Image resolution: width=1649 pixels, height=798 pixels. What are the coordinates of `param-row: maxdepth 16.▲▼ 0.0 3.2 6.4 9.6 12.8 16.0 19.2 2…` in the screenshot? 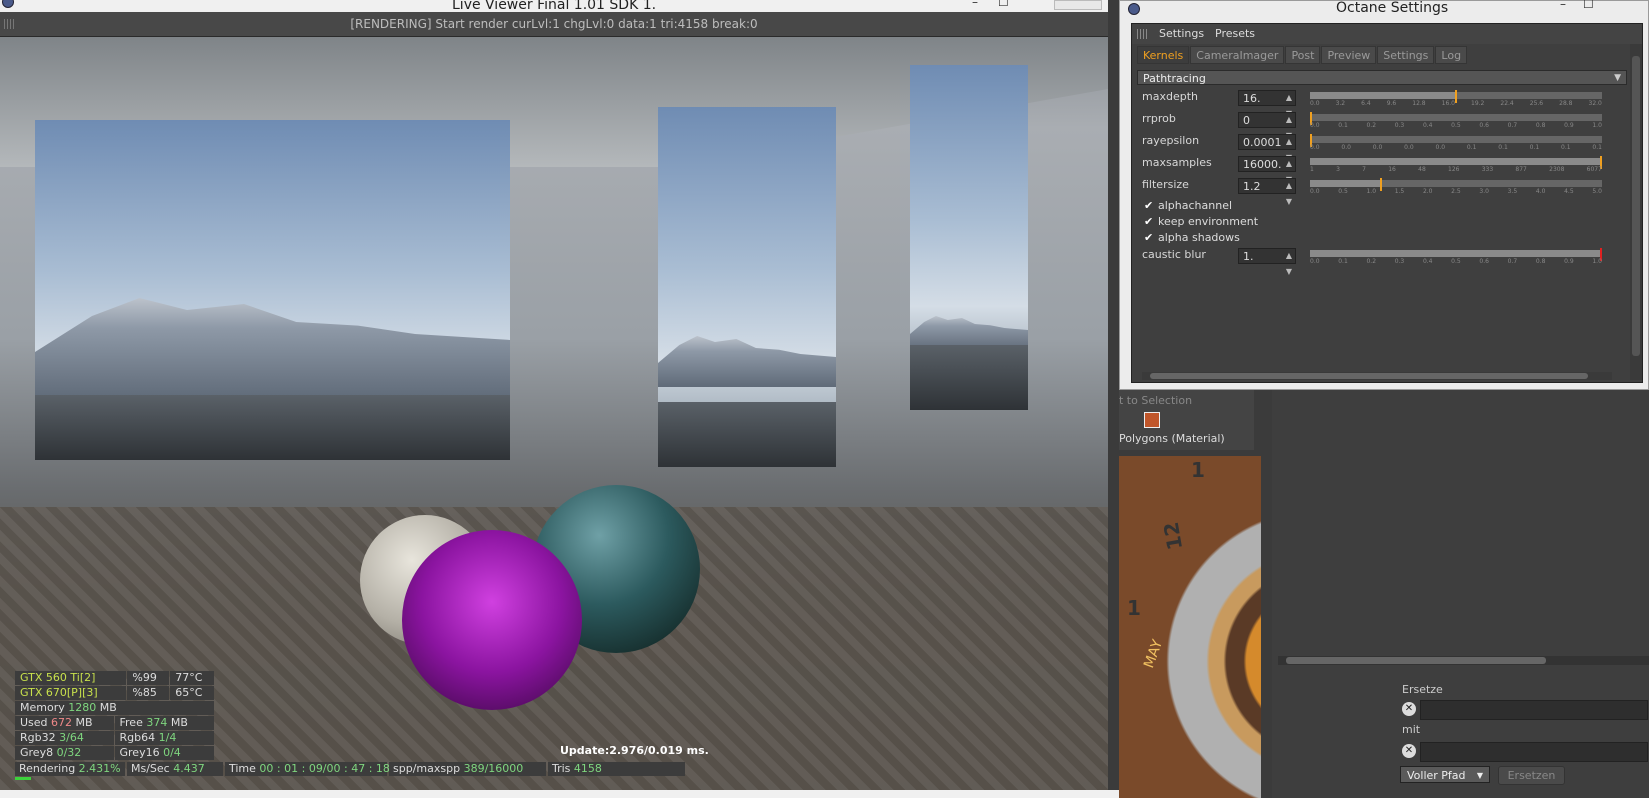 It's located at (1382, 103).